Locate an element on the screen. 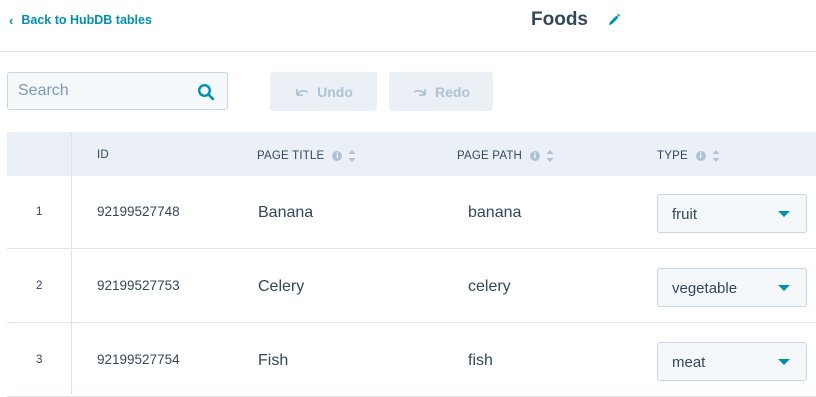 The height and width of the screenshot is (397, 816). redo-label: Redo is located at coordinates (452, 91).